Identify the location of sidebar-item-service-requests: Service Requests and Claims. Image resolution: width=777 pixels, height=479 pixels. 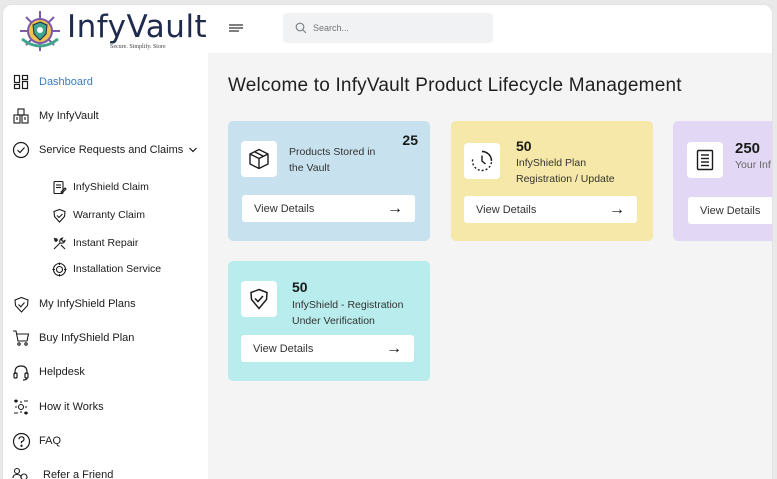
(108, 150).